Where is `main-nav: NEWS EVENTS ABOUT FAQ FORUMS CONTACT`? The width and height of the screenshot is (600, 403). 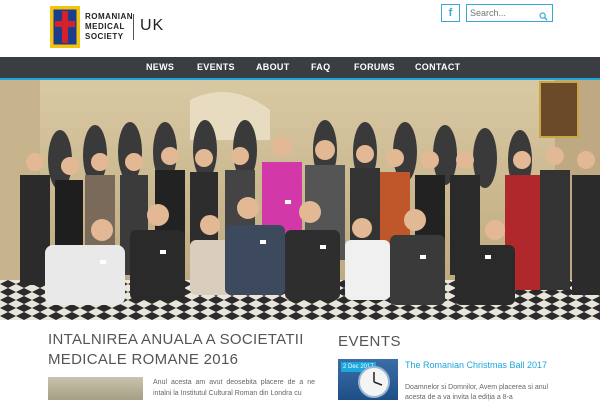 main-nav: NEWS EVENTS ABOUT FAQ FORUMS CONTACT is located at coordinates (300, 68).